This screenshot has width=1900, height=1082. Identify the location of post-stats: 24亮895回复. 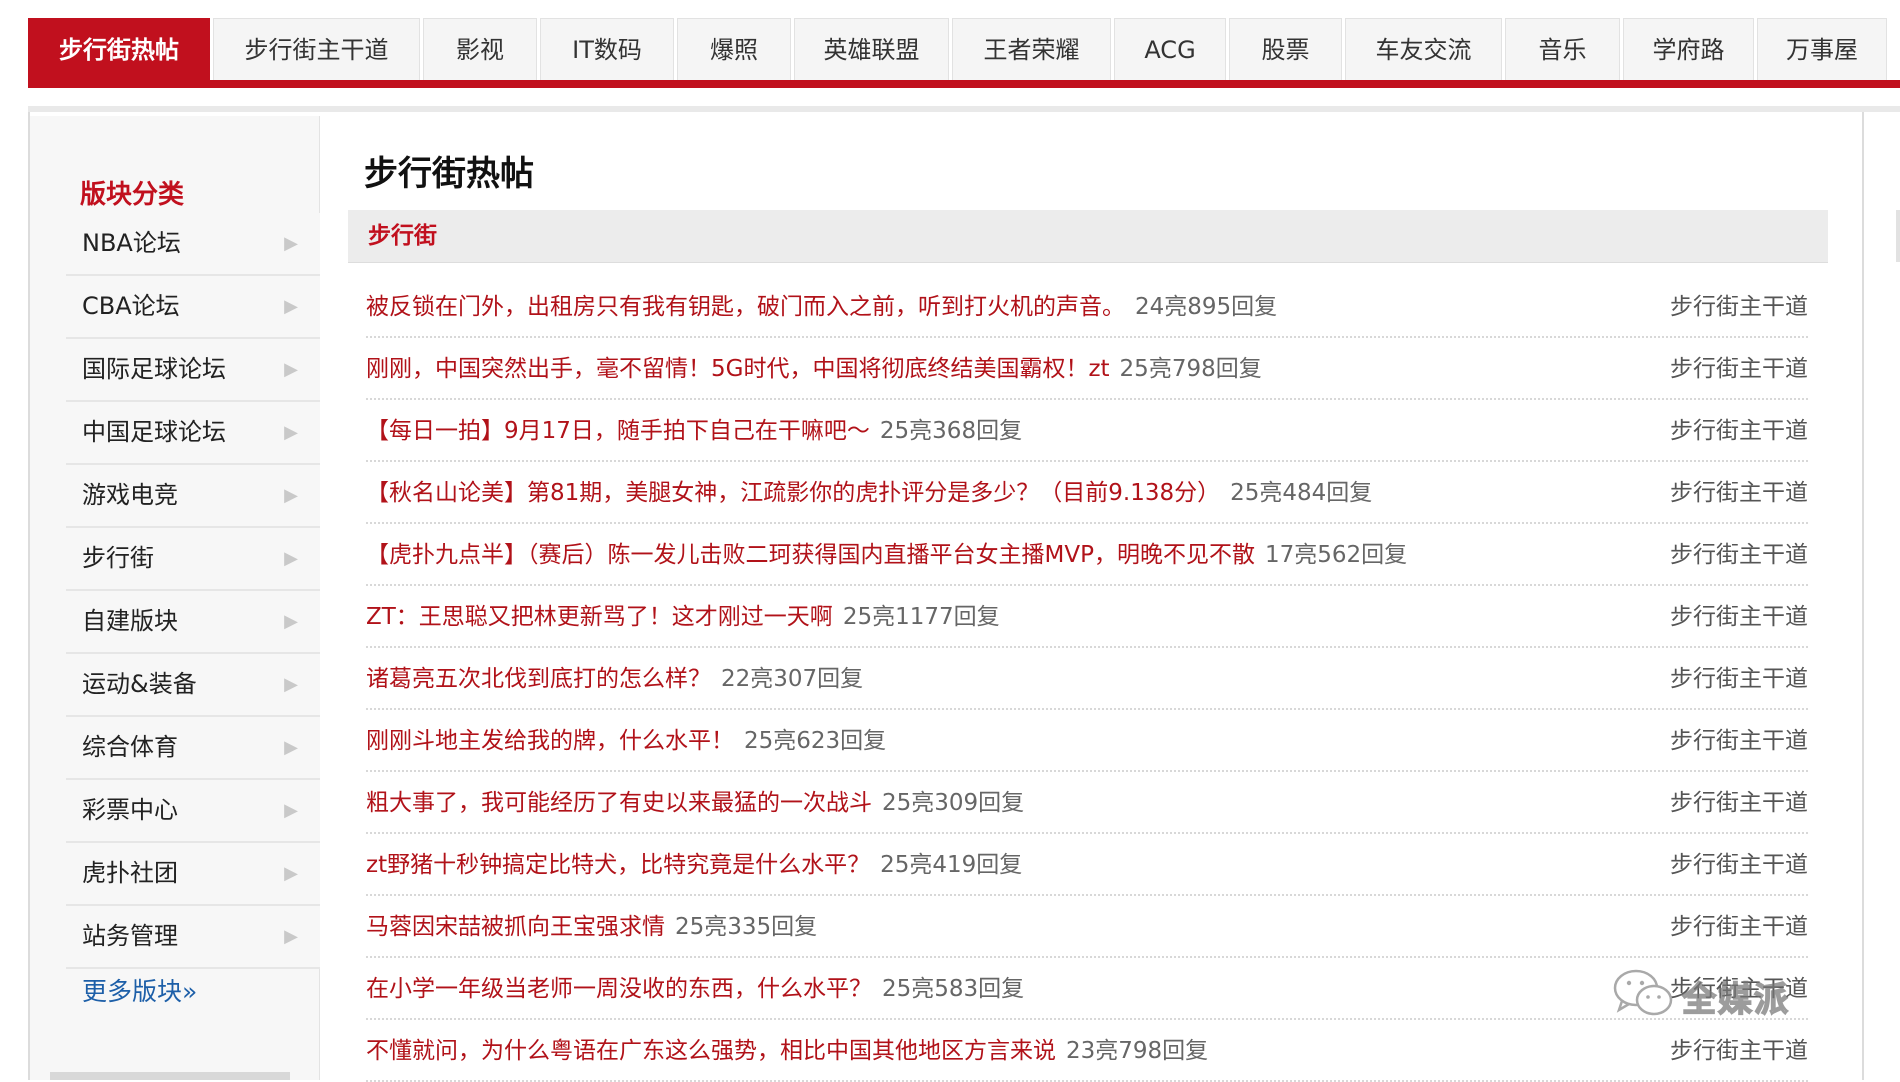
(1206, 307).